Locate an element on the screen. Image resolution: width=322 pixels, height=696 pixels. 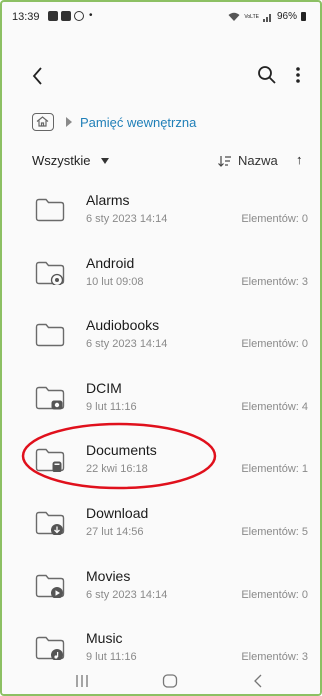
file-name: Alarms is located at coordinates (108, 200).